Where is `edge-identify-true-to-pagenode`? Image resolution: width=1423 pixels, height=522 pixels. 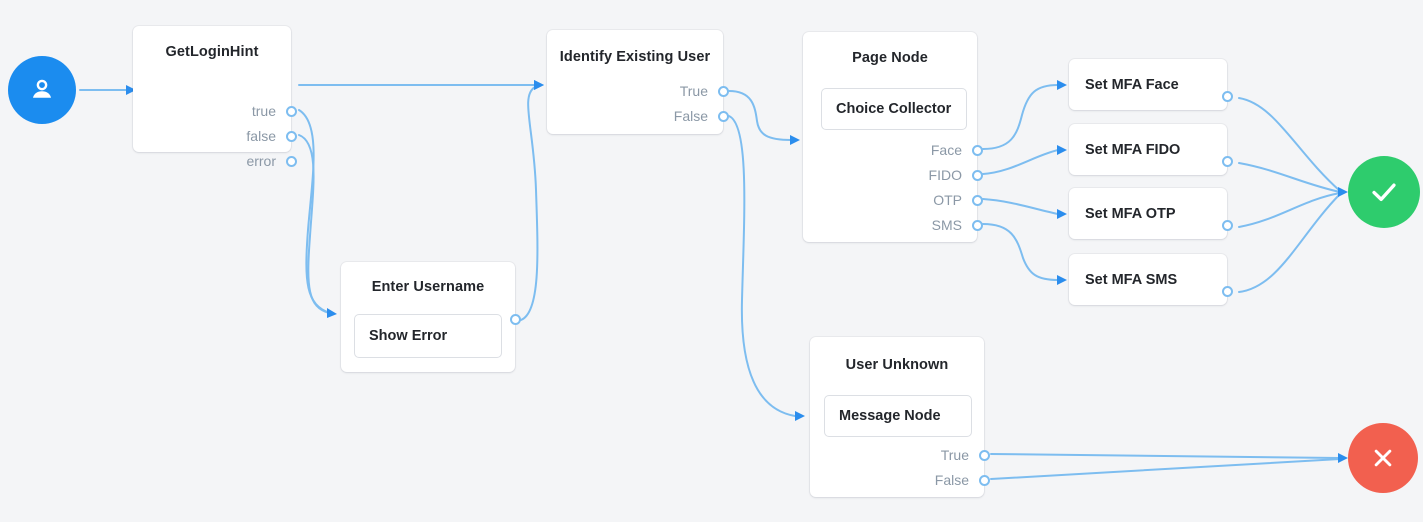 edge-identify-true-to-pagenode is located at coordinates (760, 115).